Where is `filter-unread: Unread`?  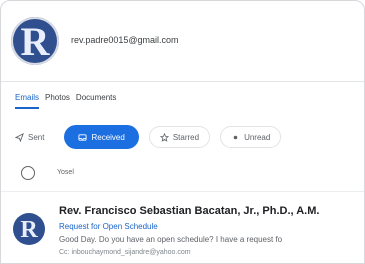
filter-unread: Unread is located at coordinates (251, 137).